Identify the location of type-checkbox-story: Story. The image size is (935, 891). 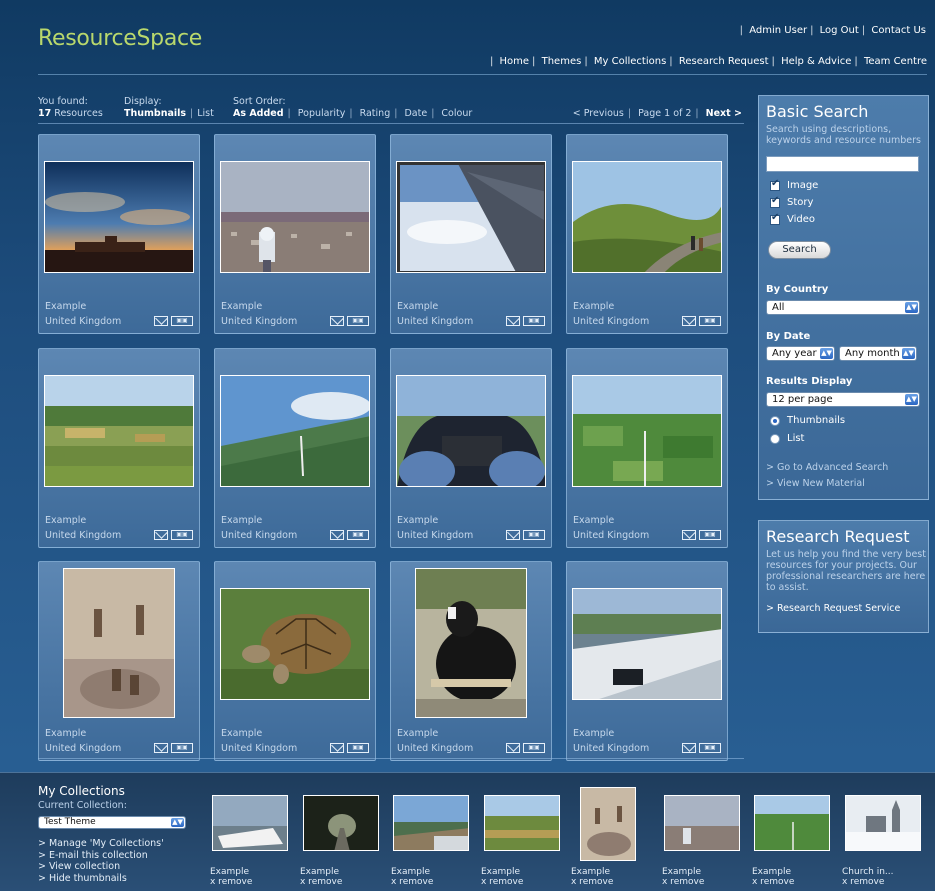
(791, 201).